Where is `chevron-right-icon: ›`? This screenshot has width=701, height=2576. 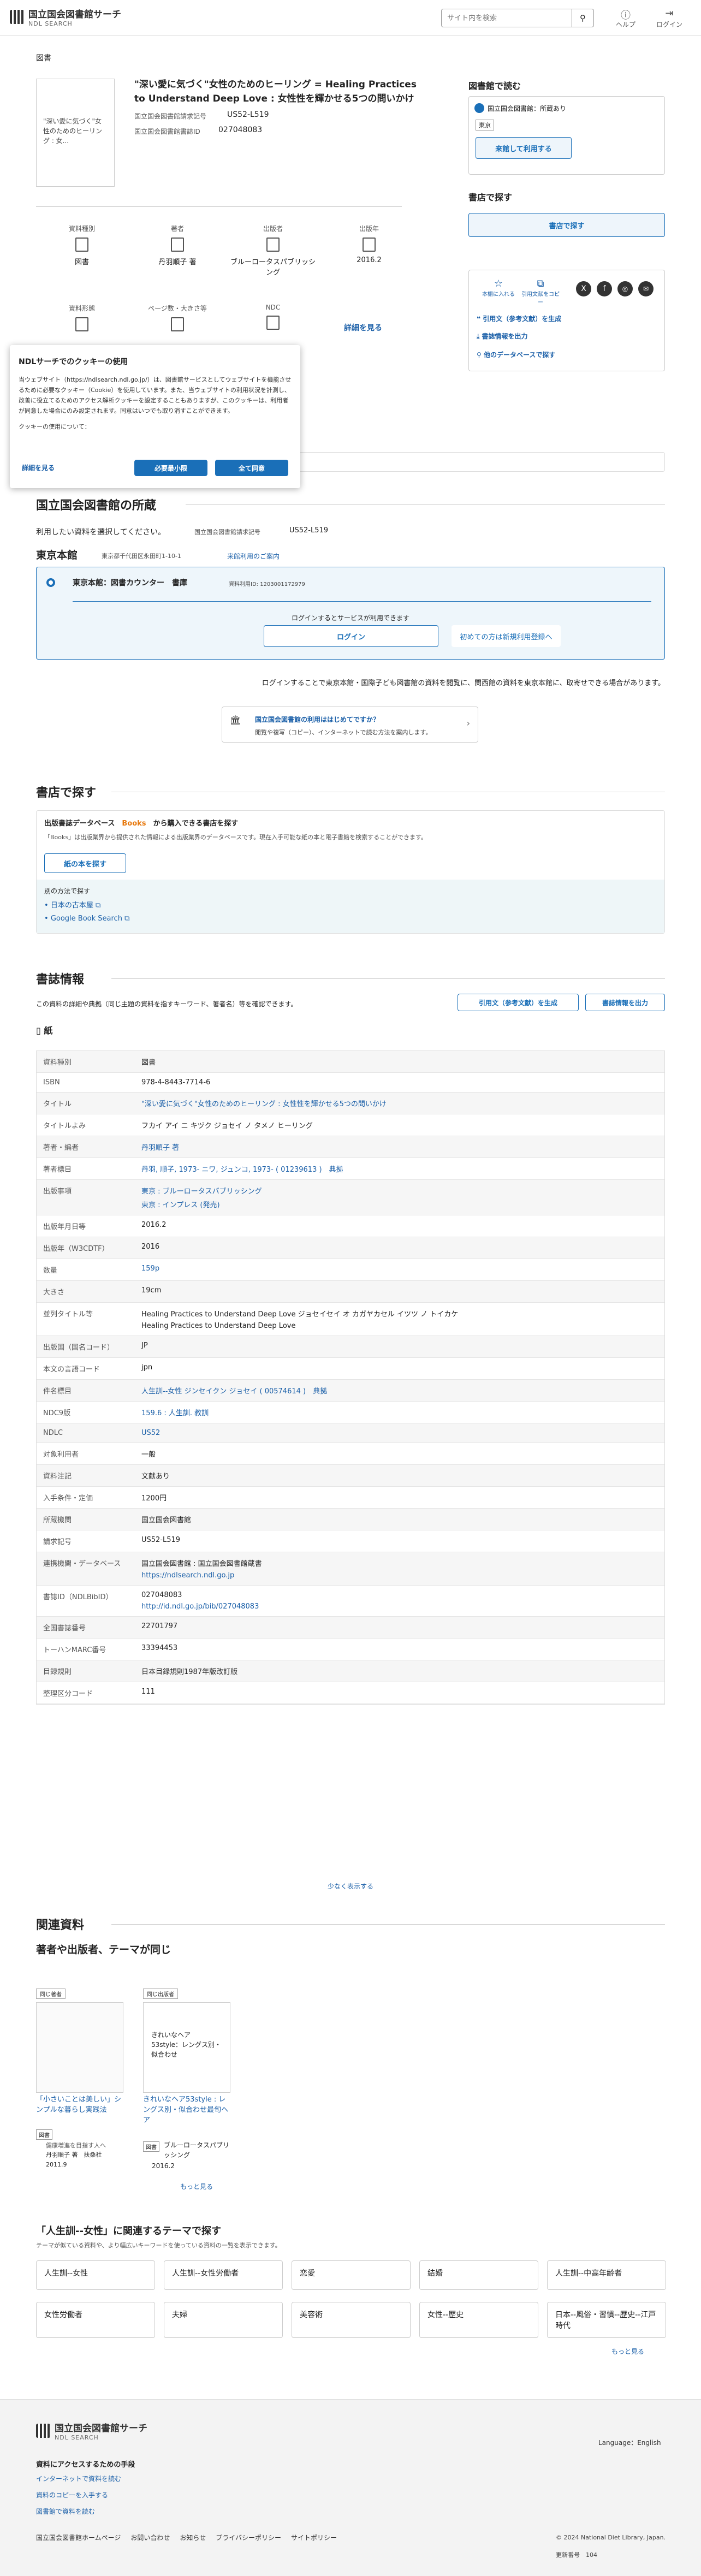
chevron-right-icon: › is located at coordinates (468, 723).